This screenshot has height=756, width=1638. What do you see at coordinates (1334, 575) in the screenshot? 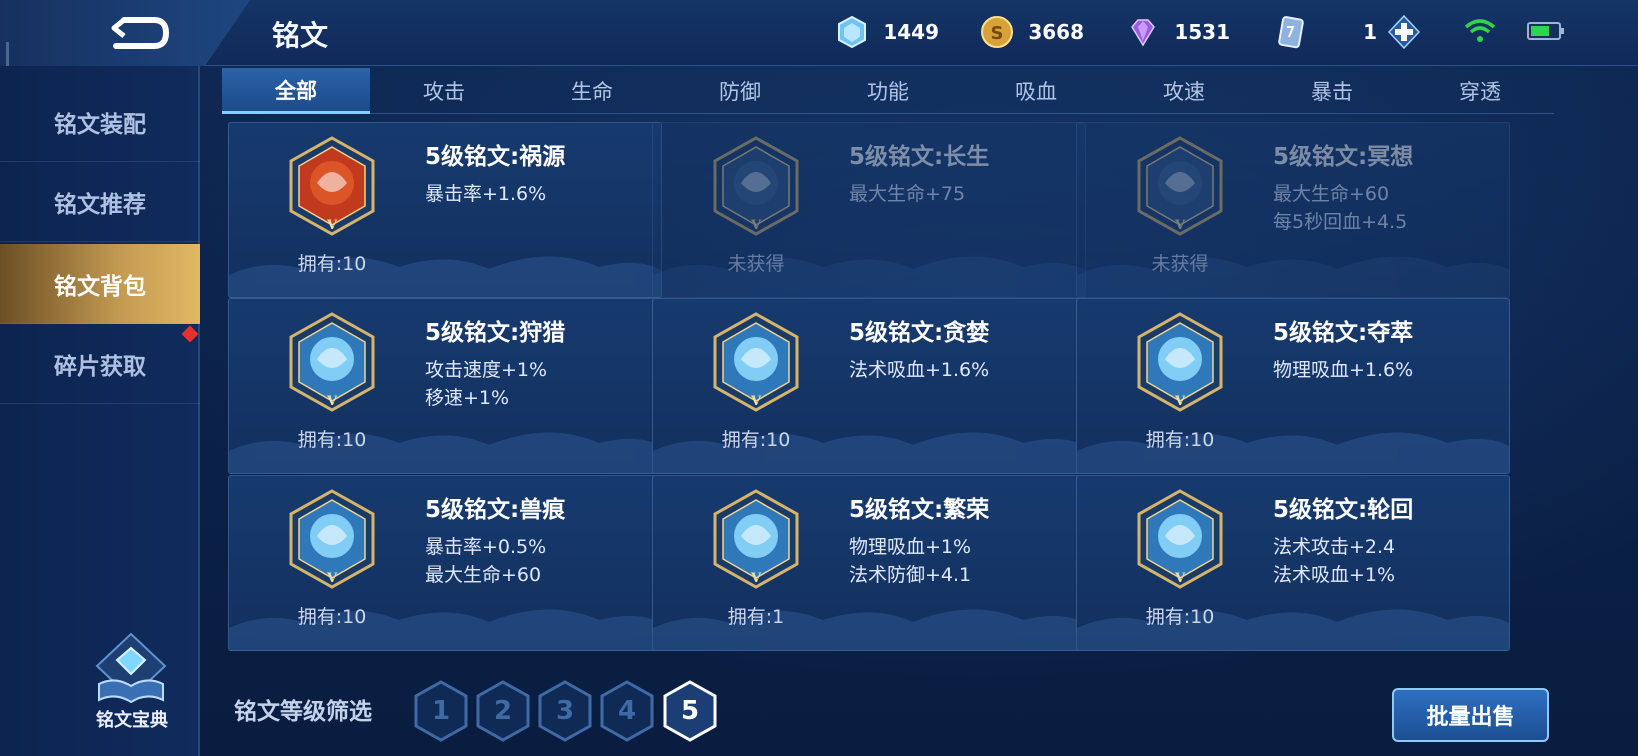
I see `inscription-stat: 法术吸血+1%` at bounding box center [1334, 575].